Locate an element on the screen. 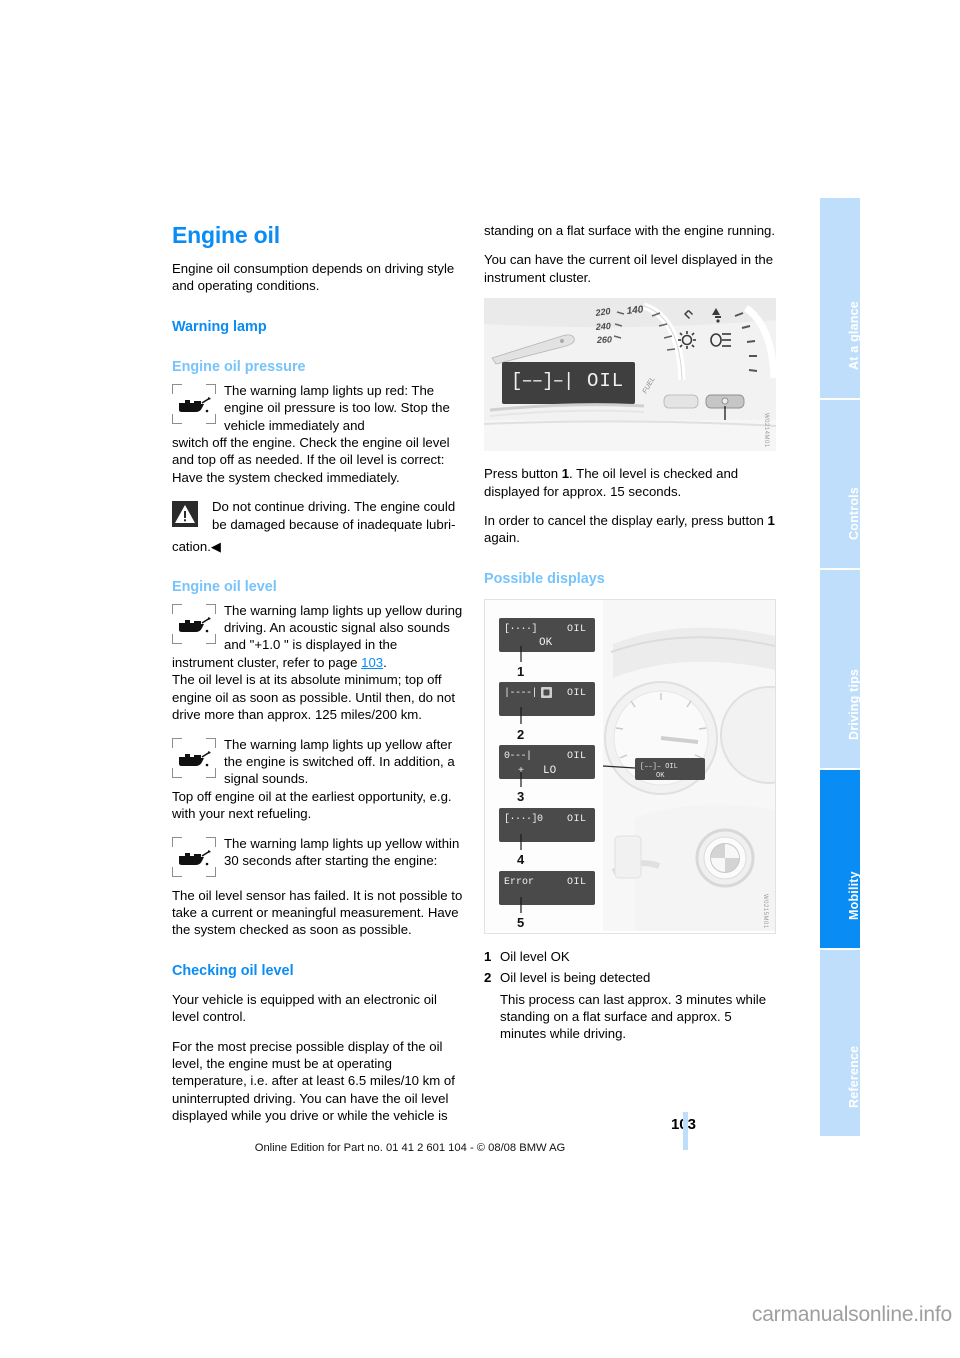  oil-level-body-a-post: . is located at coordinates (385, 662).